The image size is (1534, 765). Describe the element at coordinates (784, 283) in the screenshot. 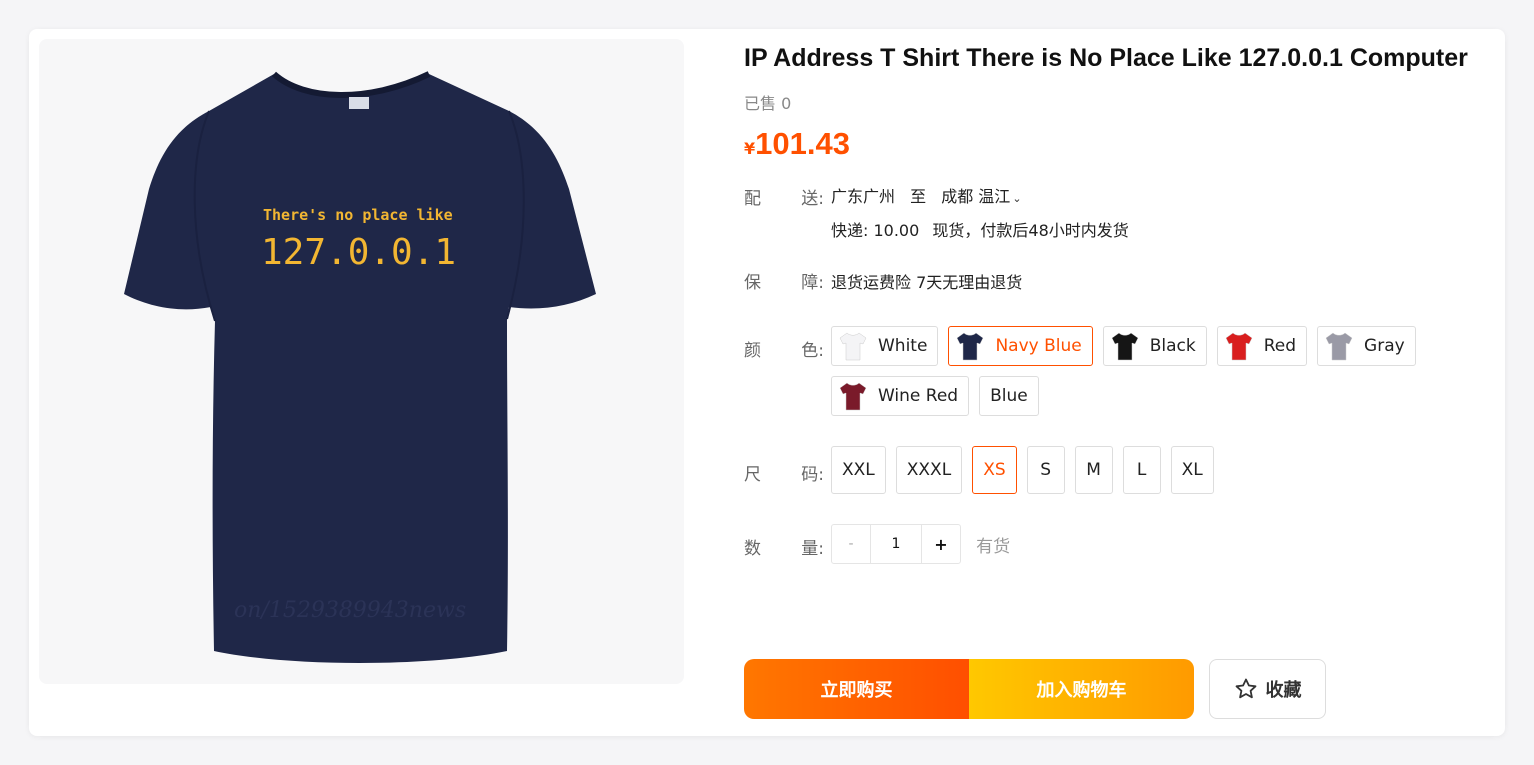

I see `warranty-label: 保障:` at that location.